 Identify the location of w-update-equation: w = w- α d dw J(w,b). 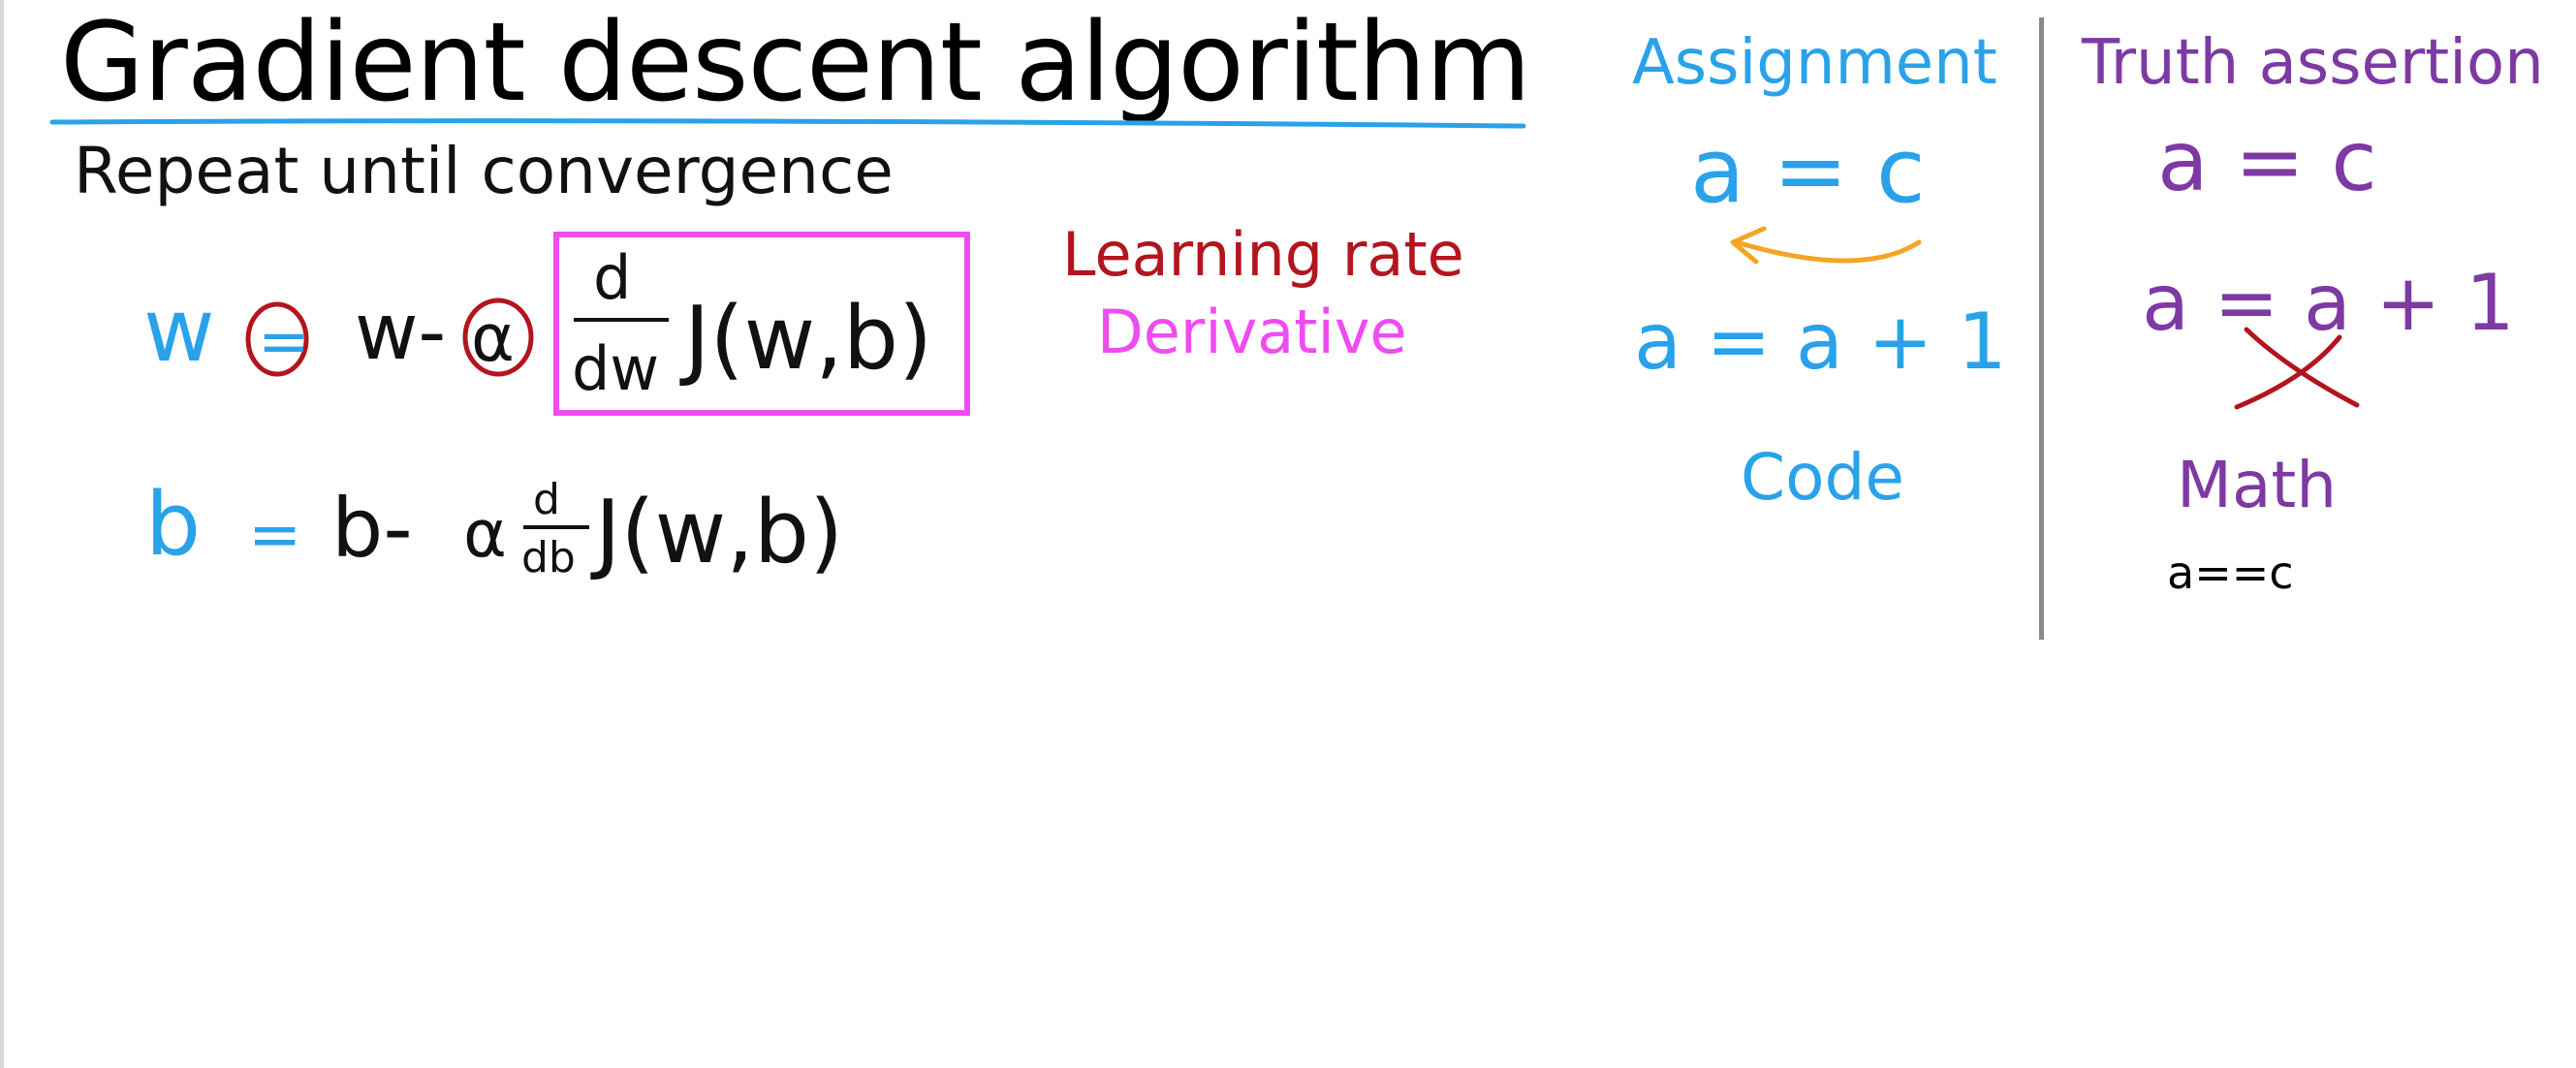
(556, 324).